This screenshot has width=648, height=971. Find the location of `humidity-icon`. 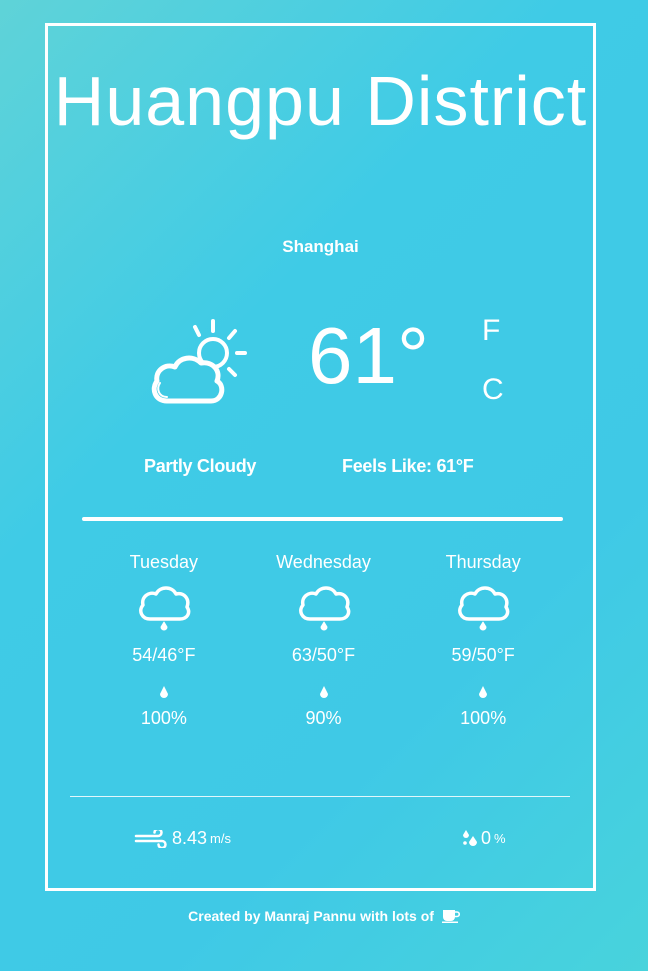

humidity-icon is located at coordinates (470, 837).